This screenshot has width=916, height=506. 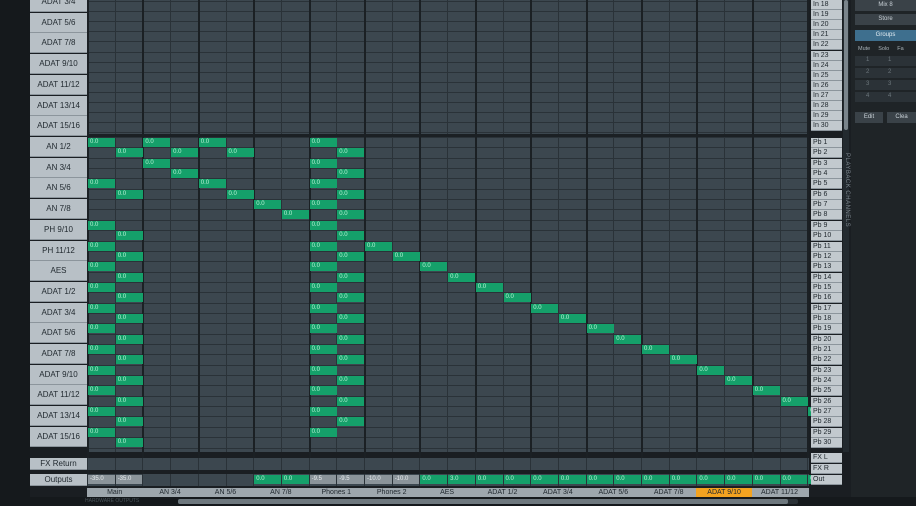 I want to click on group-mute-2: 2, so click(x=867, y=72).